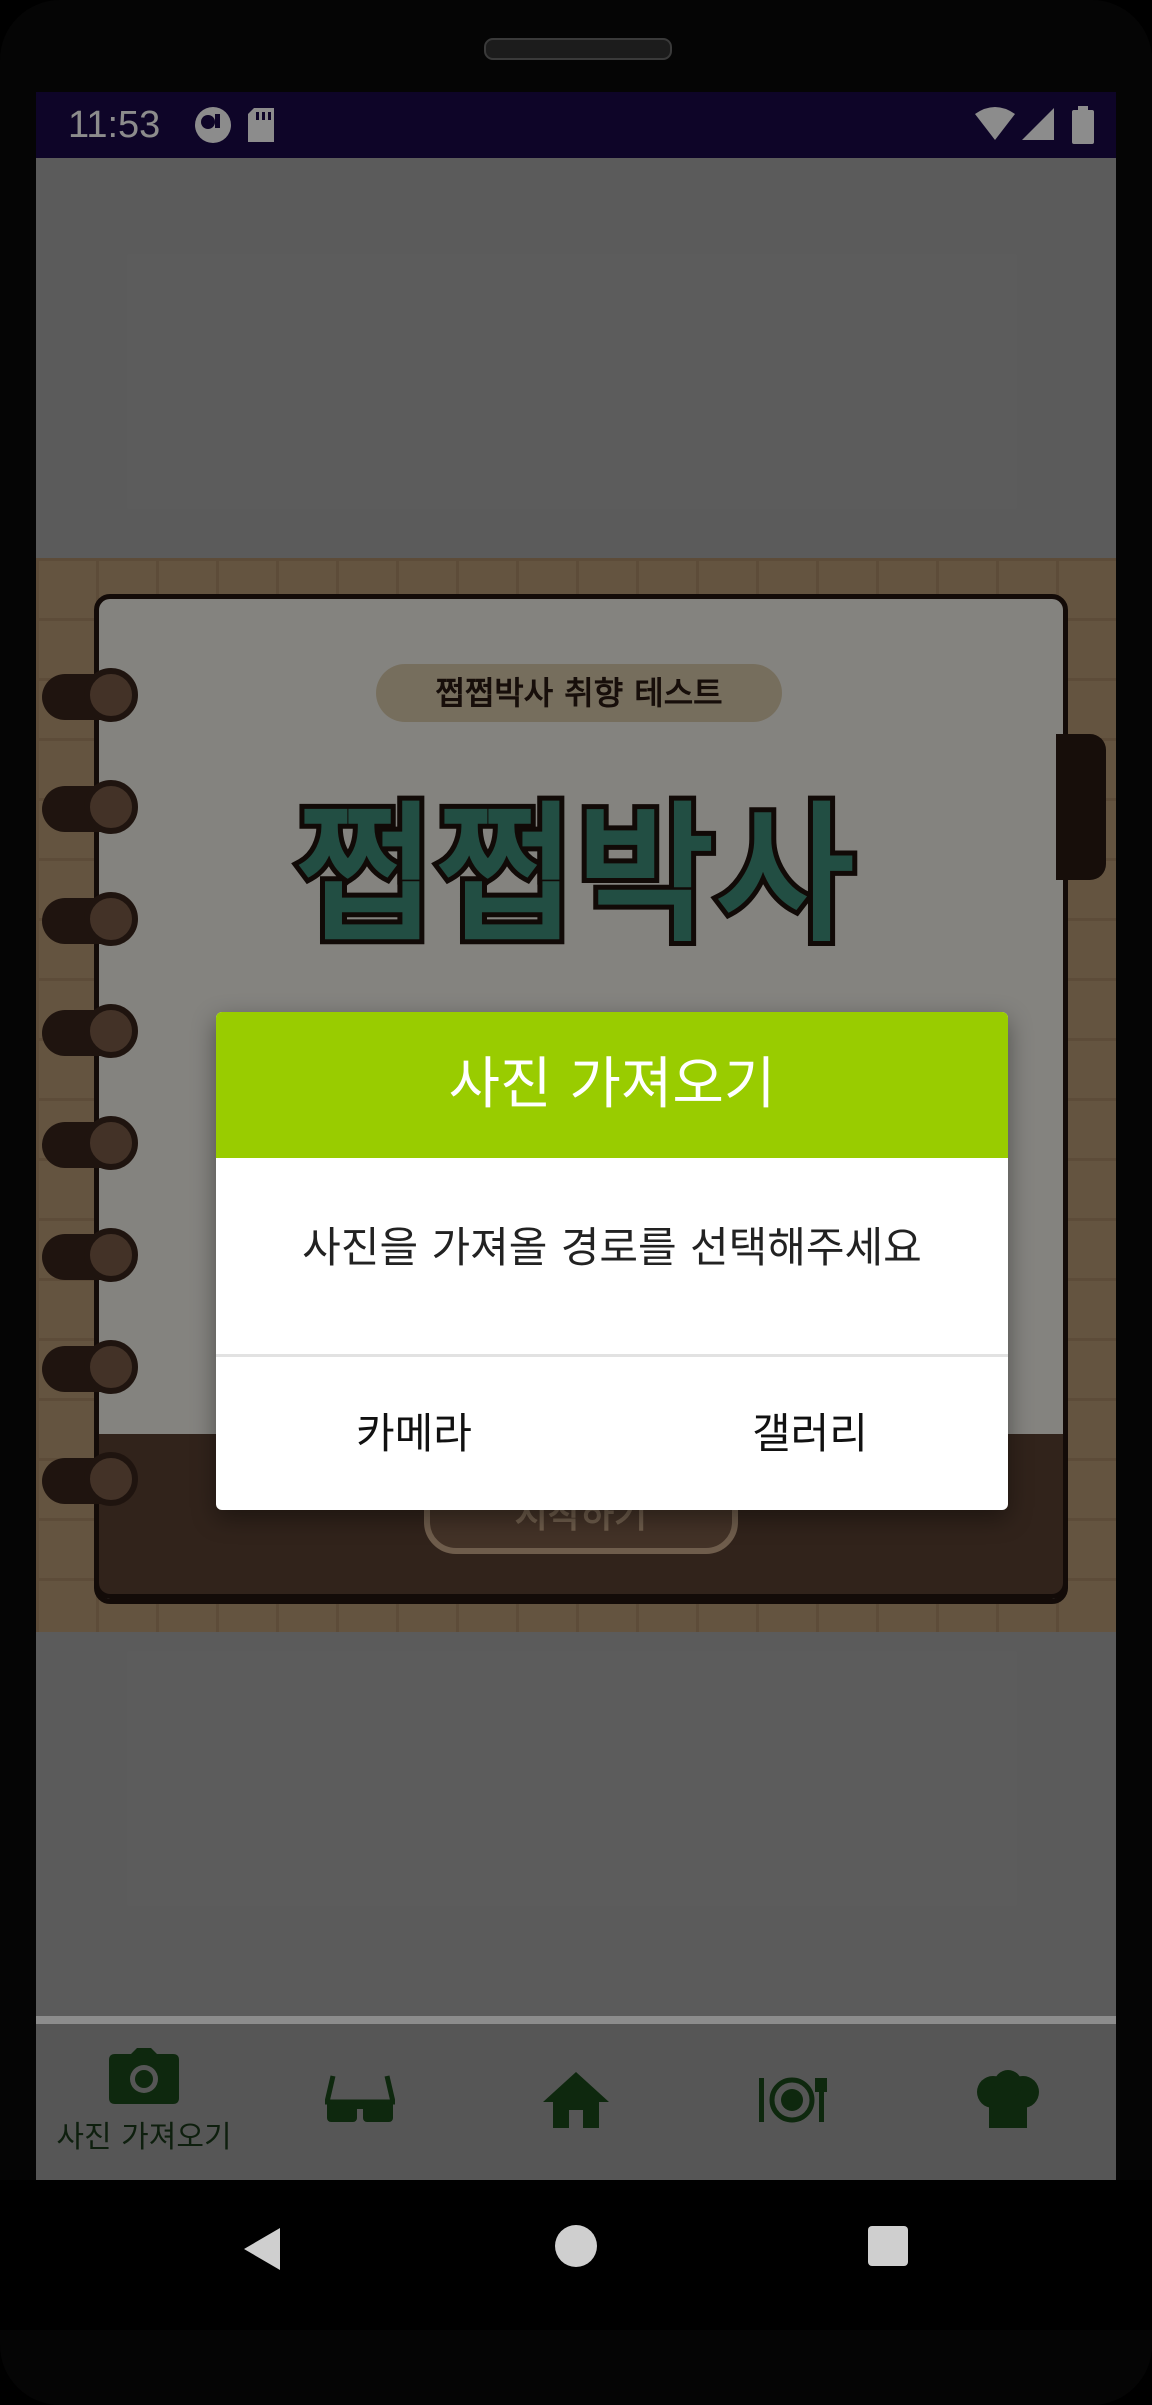 This screenshot has width=1152, height=2405. What do you see at coordinates (414, 1434) in the screenshot?
I see `camera-button: 카메라` at bounding box center [414, 1434].